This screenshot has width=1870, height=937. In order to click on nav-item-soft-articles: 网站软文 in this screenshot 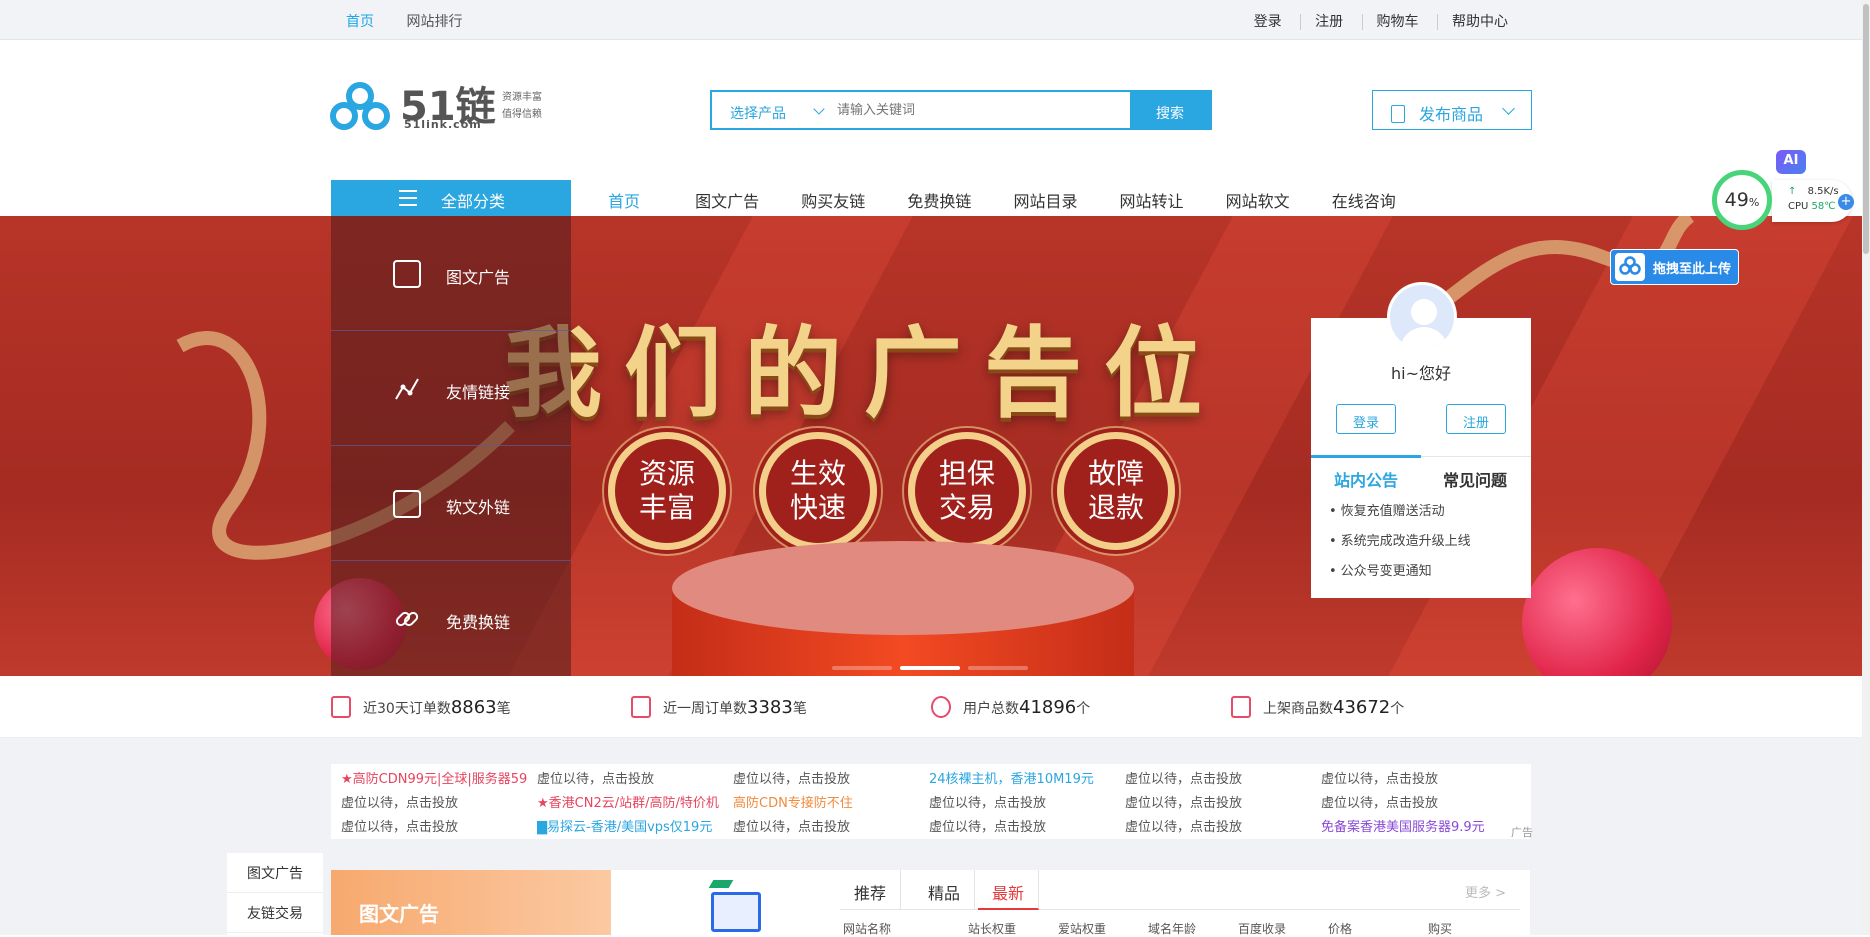, I will do `click(1258, 201)`.